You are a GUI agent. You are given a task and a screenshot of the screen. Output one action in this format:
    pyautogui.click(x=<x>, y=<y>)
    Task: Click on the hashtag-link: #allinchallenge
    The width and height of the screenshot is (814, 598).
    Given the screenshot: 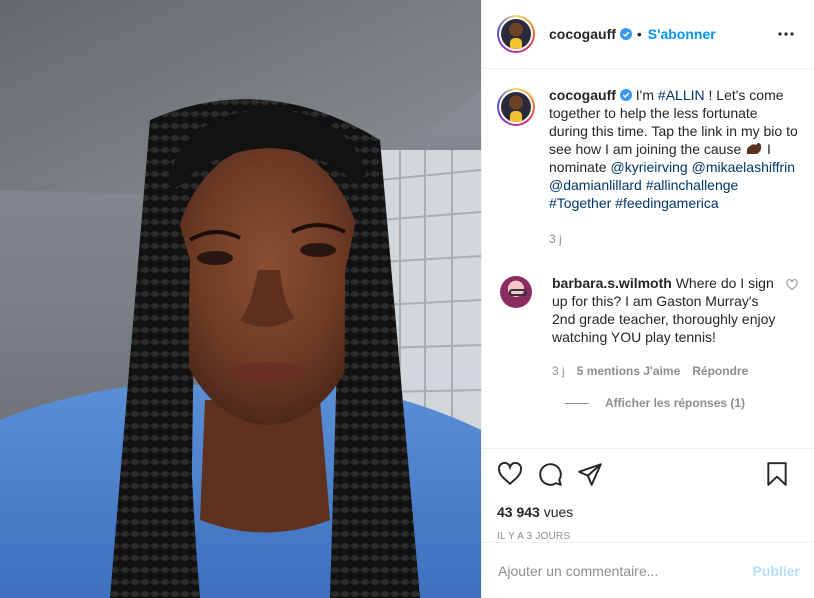 What is the action you would take?
    pyautogui.click(x=692, y=185)
    